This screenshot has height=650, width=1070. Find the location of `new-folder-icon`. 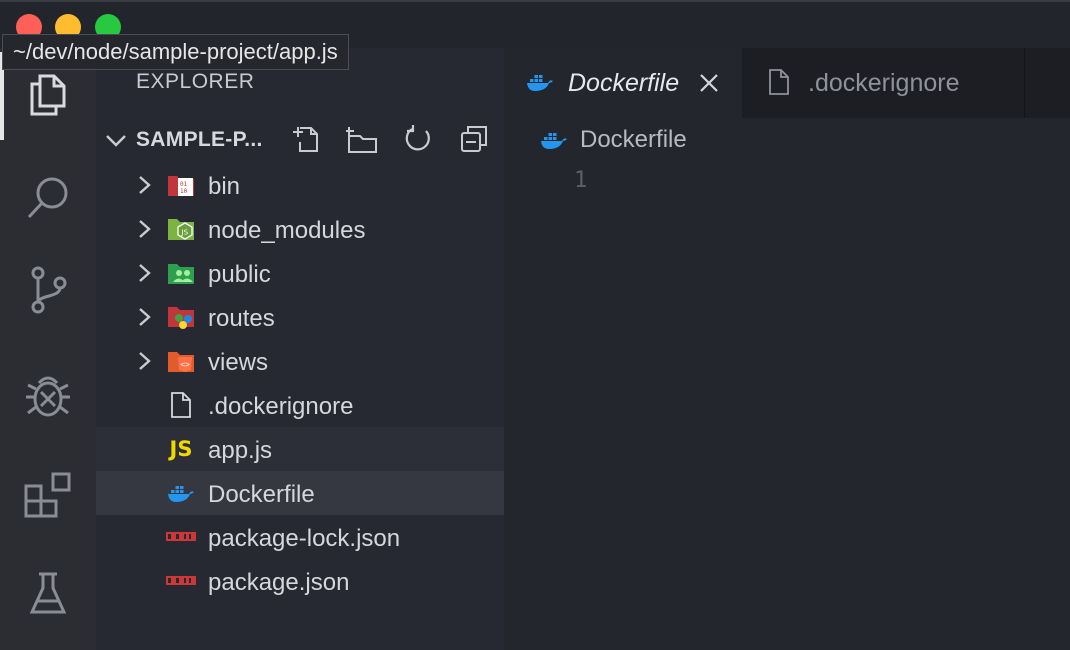

new-folder-icon is located at coordinates (361, 141).